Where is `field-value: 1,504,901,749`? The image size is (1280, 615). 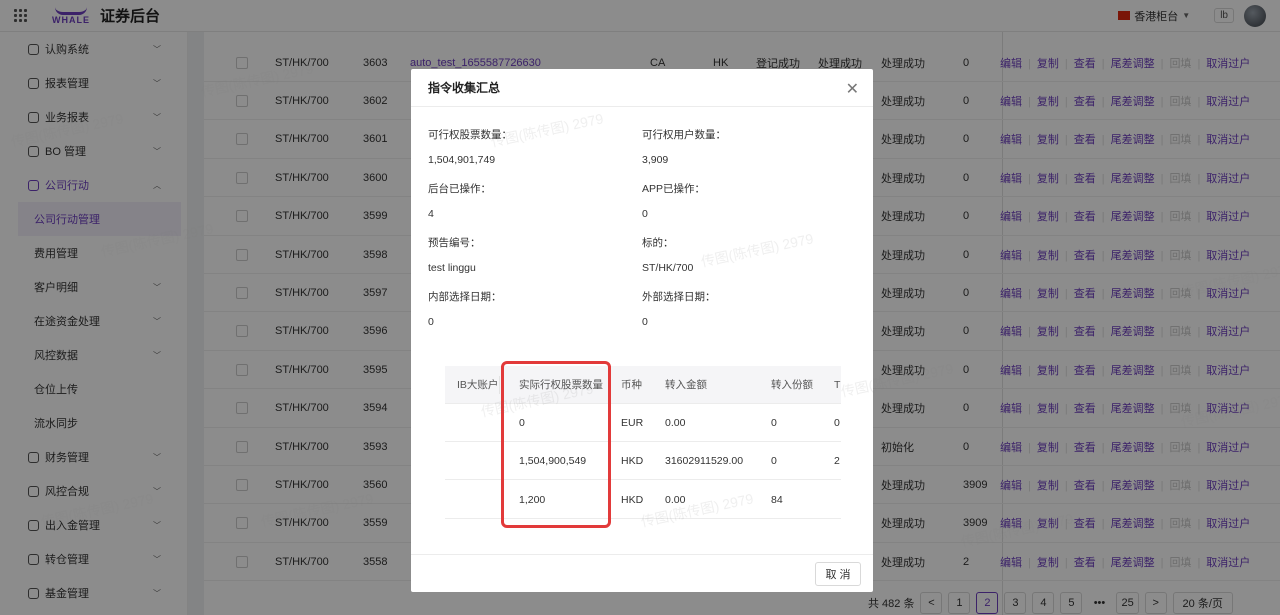
field-value: 1,504,901,749 is located at coordinates (462, 160).